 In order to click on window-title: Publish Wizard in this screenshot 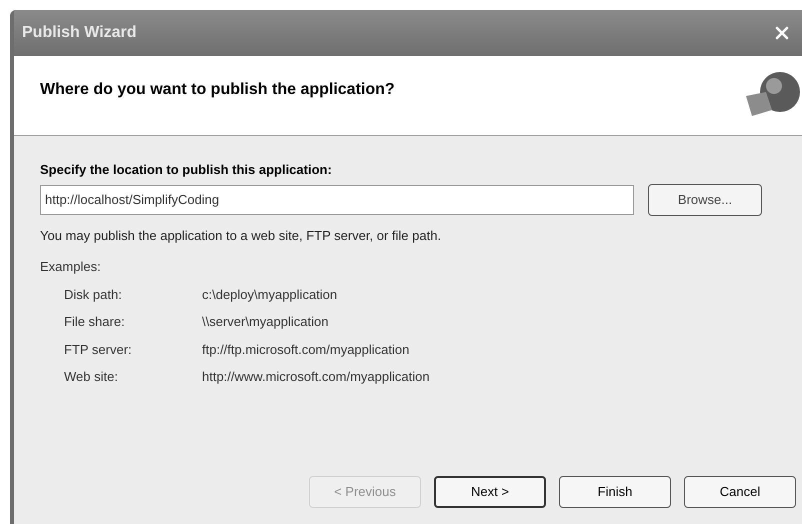, I will do `click(79, 33)`.